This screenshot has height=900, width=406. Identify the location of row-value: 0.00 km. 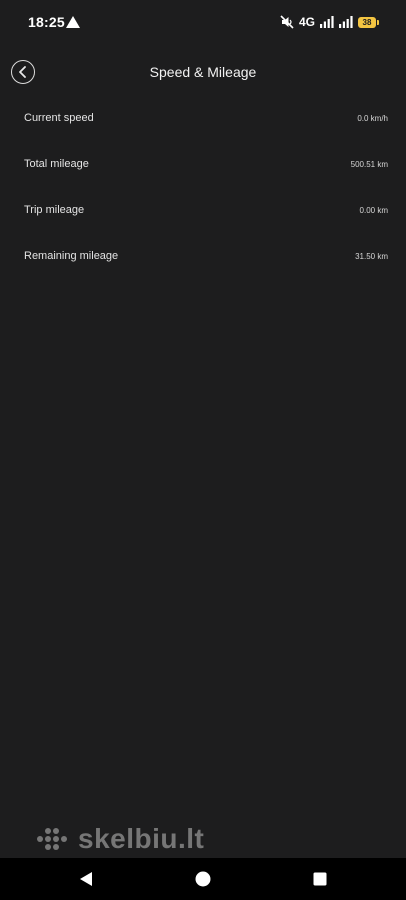
(373, 210).